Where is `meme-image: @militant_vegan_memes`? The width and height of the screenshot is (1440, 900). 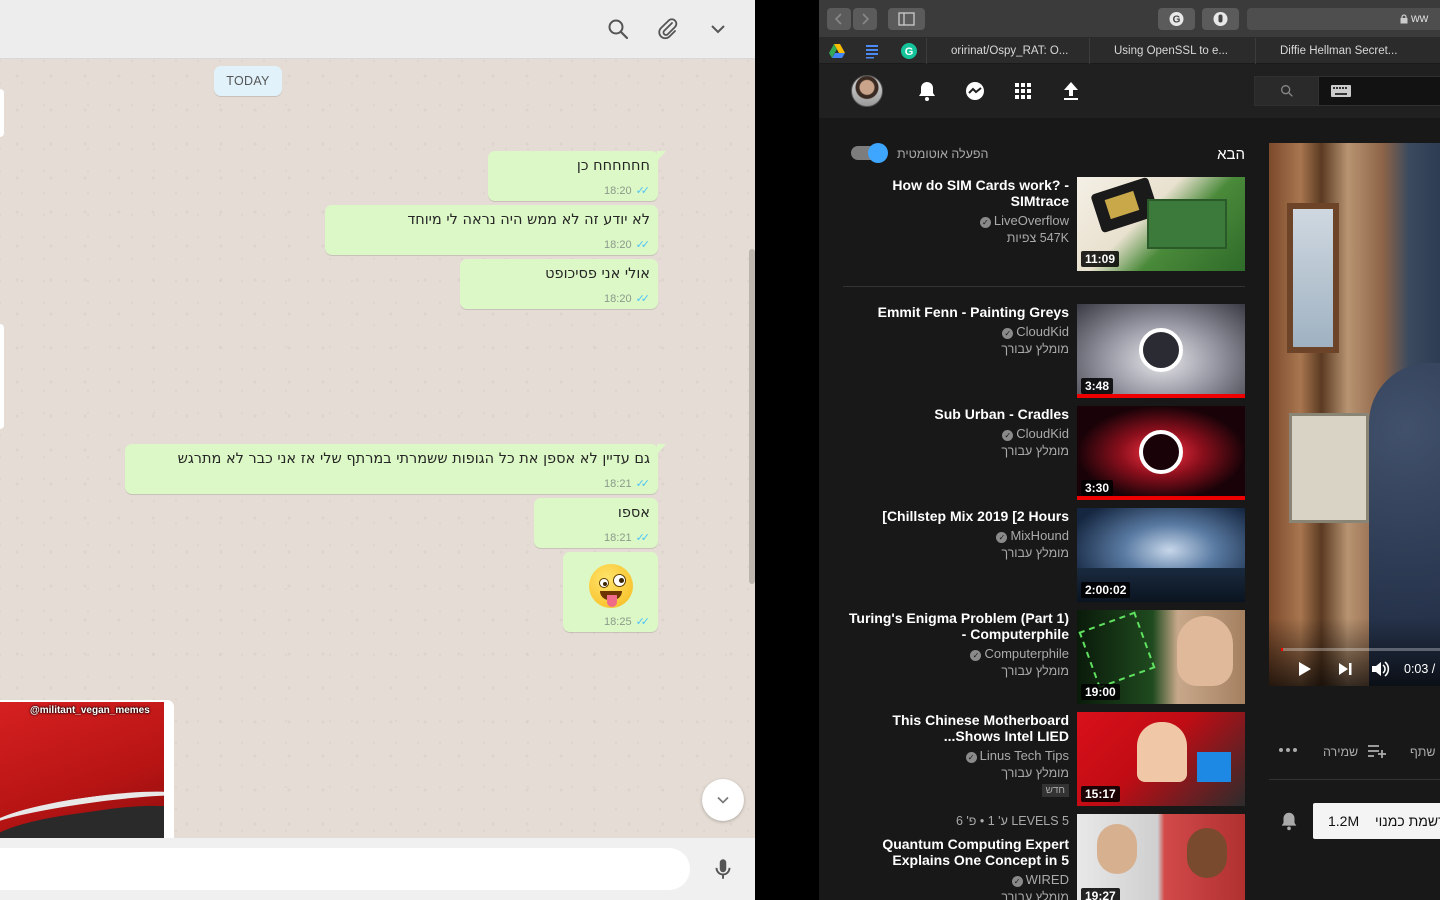 meme-image: @militant_vegan_memes is located at coordinates (82, 770).